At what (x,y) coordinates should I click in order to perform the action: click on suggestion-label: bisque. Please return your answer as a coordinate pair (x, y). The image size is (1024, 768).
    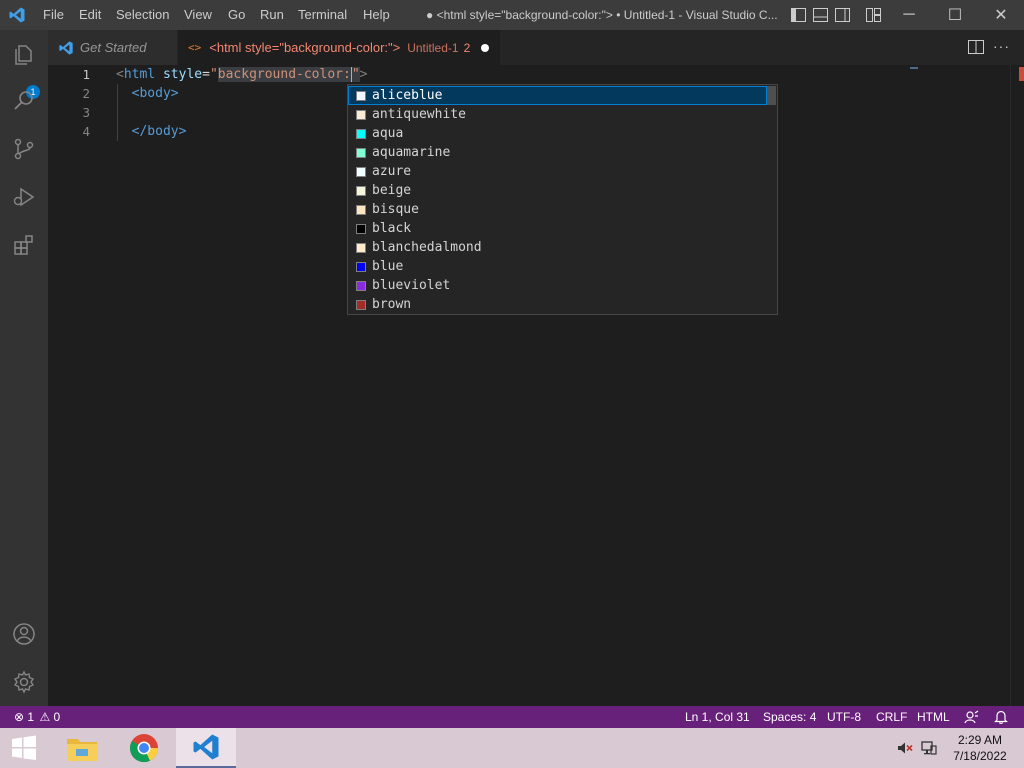
    Looking at the image, I should click on (395, 209).